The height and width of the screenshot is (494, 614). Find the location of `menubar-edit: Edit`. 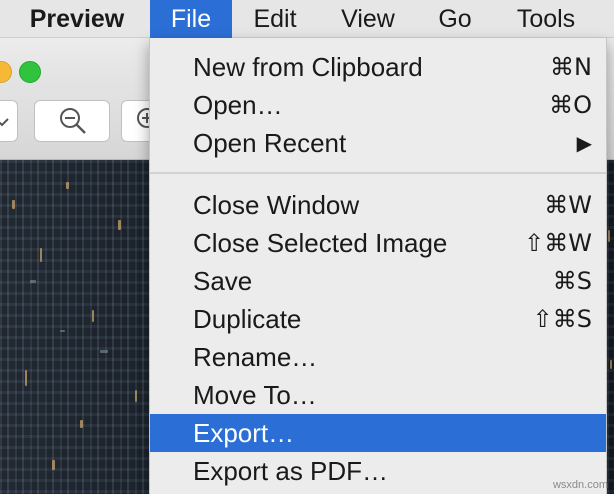

menubar-edit: Edit is located at coordinates (275, 19).